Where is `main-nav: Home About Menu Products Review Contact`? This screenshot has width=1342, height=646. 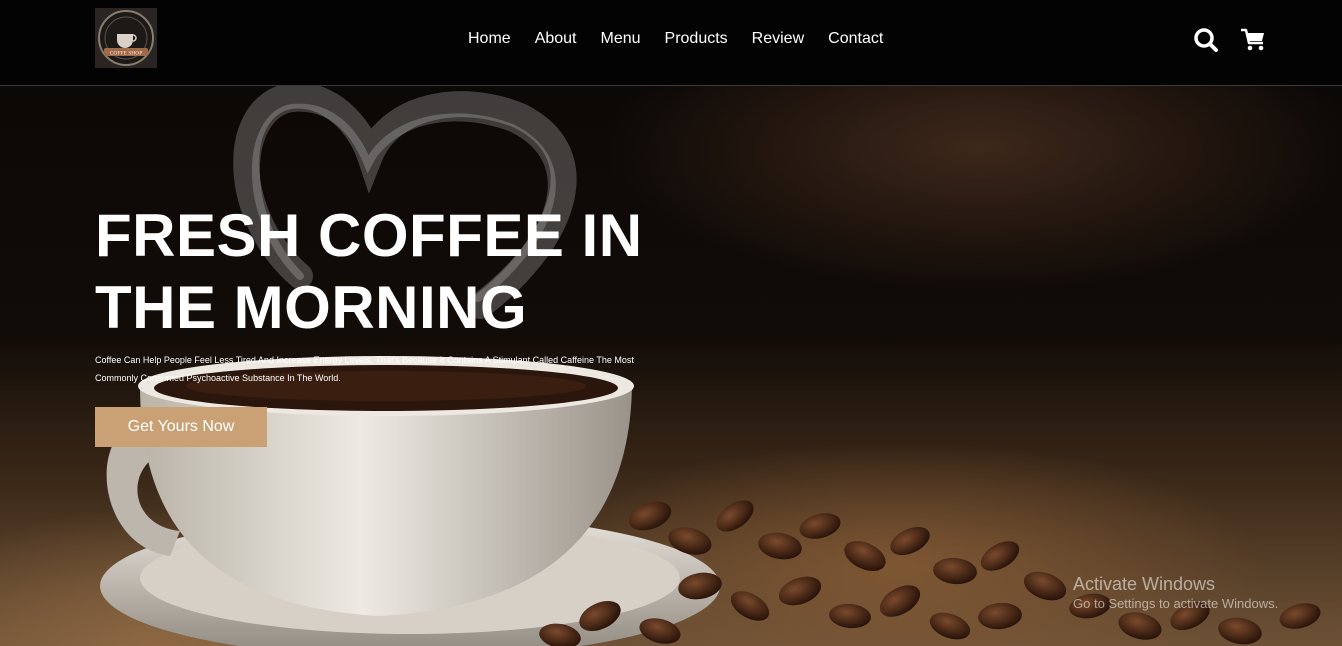 main-nav: Home About Menu Products Review Contact is located at coordinates (675, 39).